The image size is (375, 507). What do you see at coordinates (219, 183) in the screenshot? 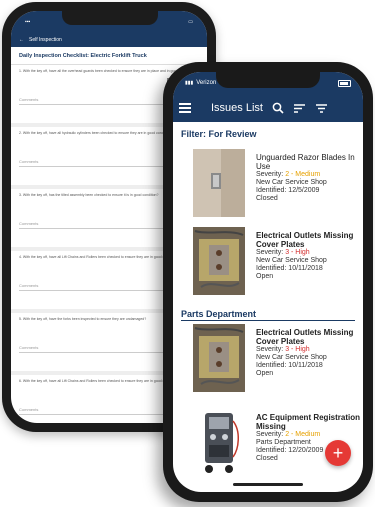
I see `razor-blade-photo` at bounding box center [219, 183].